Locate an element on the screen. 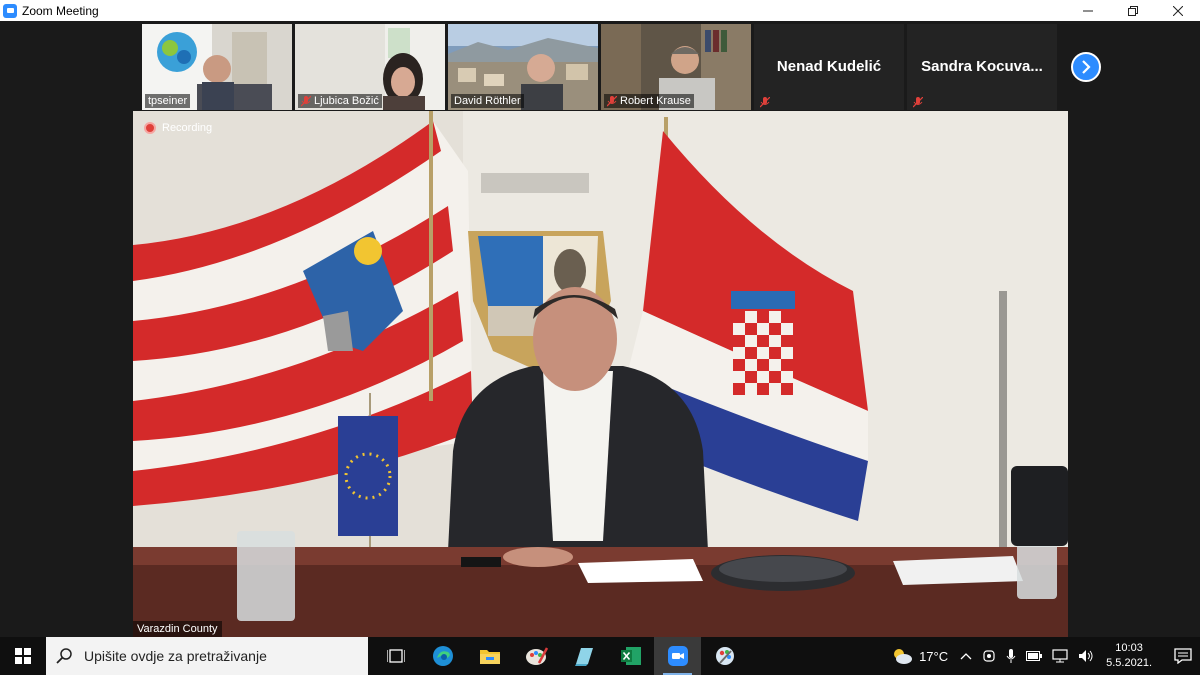 This screenshot has height=675, width=1200. zoom-app-icon is located at coordinates (10, 10).